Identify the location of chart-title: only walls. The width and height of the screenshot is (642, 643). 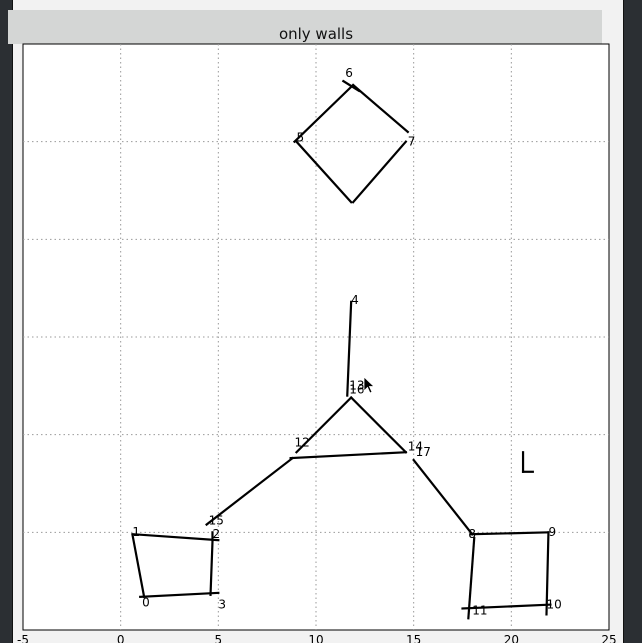
(316, 34).